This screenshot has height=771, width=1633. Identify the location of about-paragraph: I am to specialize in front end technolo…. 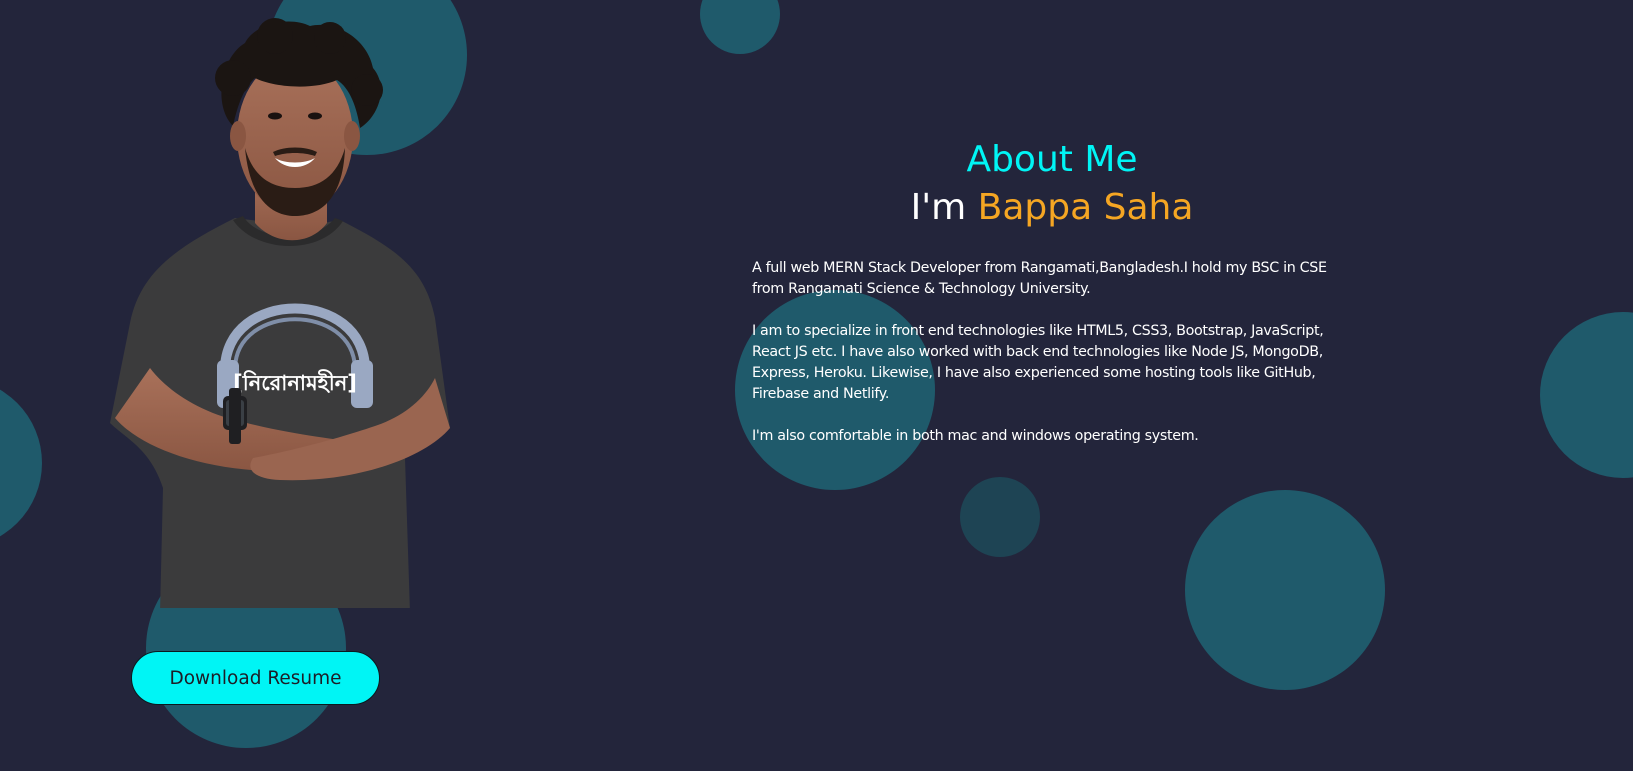
(1038, 362).